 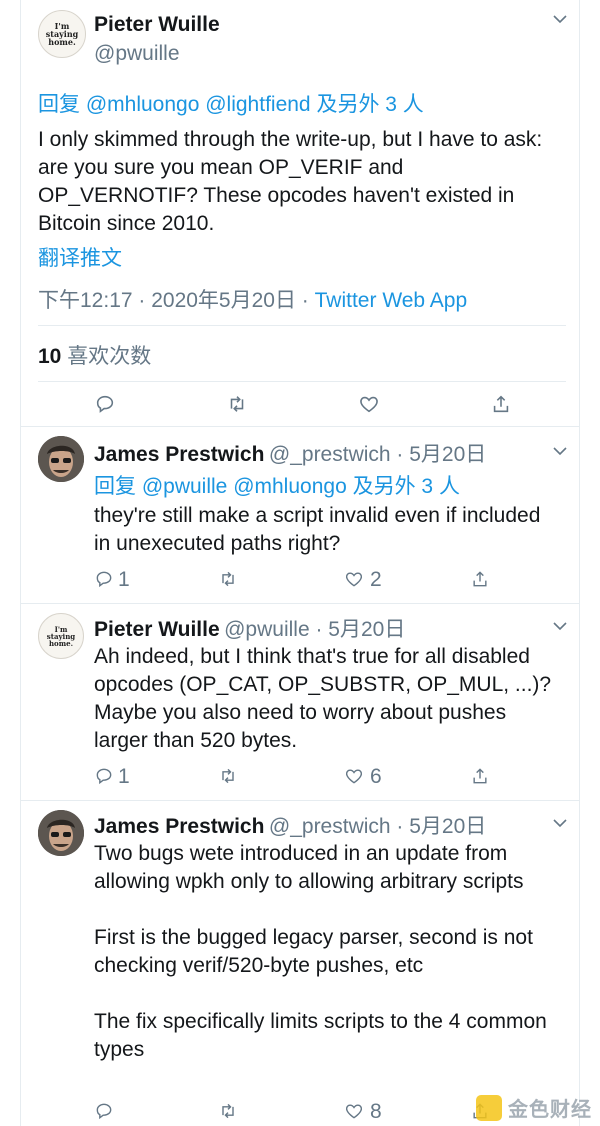 What do you see at coordinates (244, 486) in the screenshot?
I see `reply-mentions: @pwuille @mhluongo` at bounding box center [244, 486].